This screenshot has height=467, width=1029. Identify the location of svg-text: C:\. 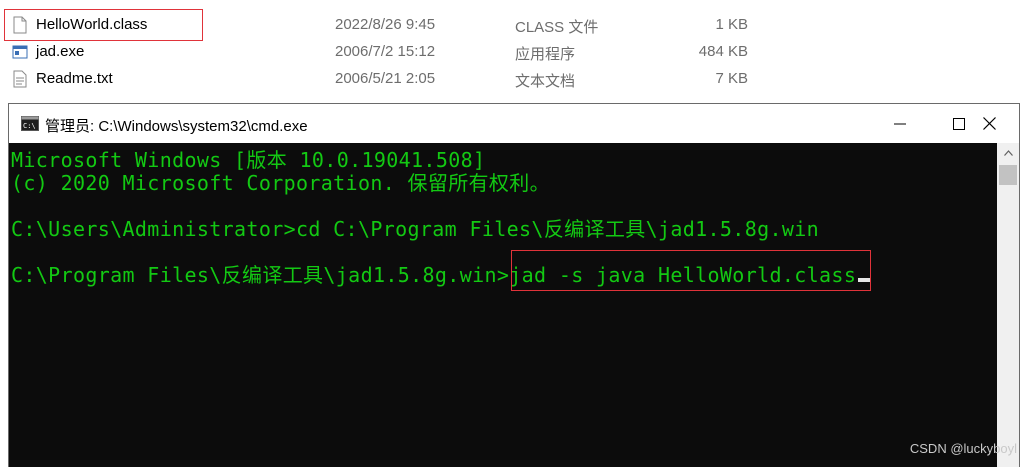
(29, 126).